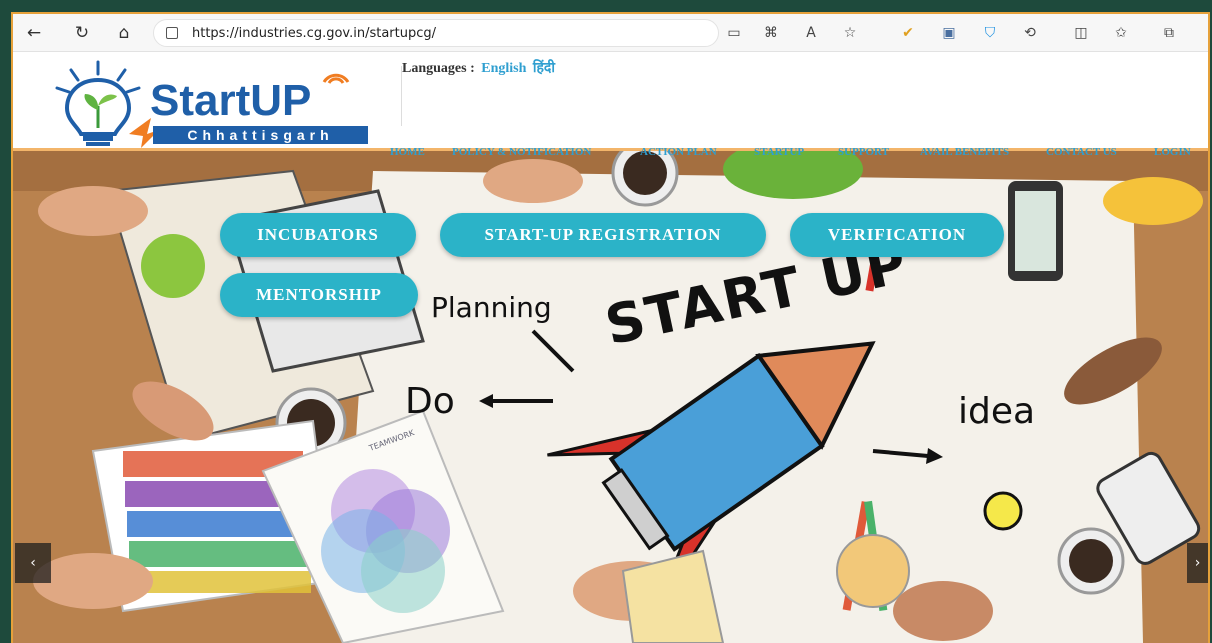  What do you see at coordinates (811, 33) in the screenshot?
I see `read-aloud-icon: A` at bounding box center [811, 33].